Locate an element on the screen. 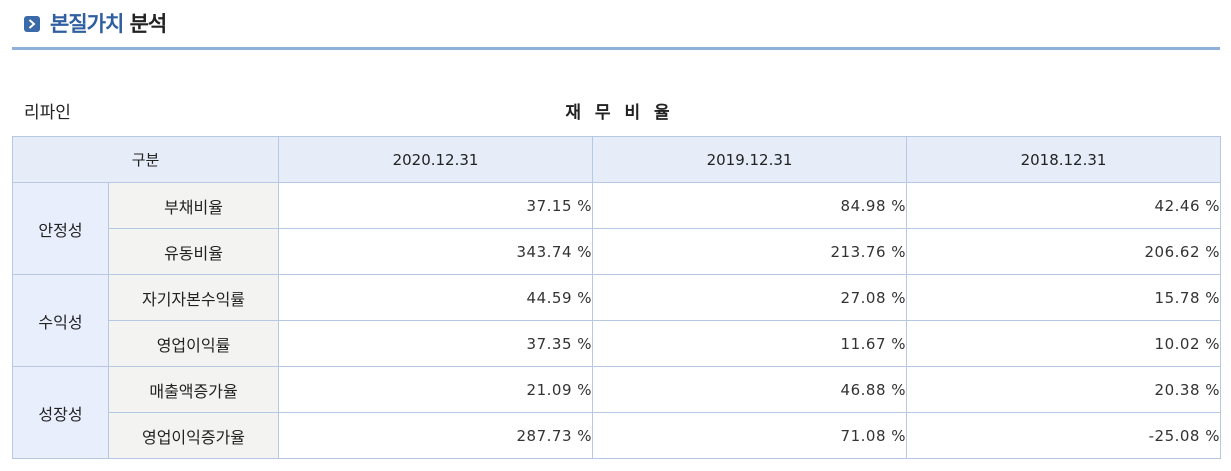  table-row: 영업이익률 37.35 % 11.67 % 10.02 % is located at coordinates (617, 343).